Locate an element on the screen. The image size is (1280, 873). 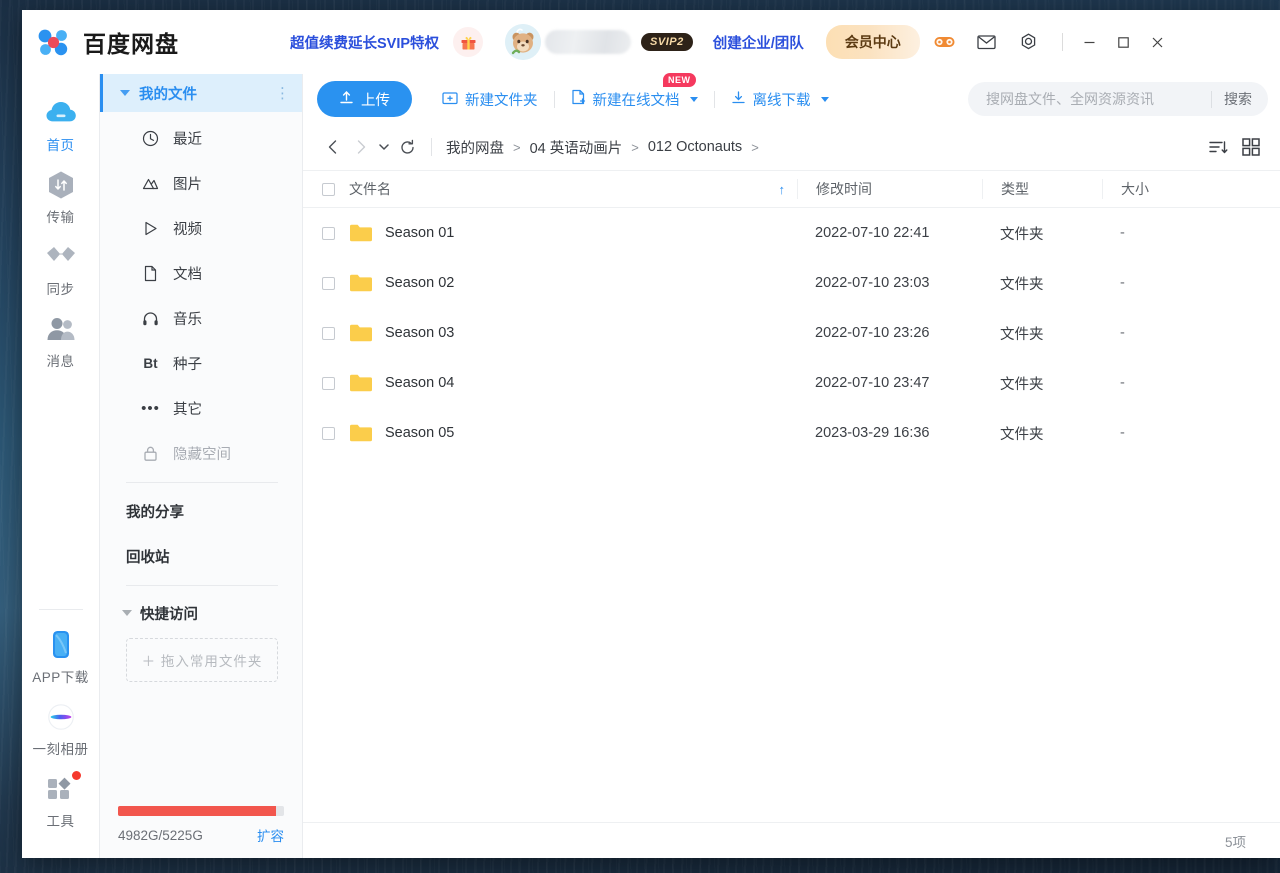
sort-descending-icon is located at coordinates (1218, 147).